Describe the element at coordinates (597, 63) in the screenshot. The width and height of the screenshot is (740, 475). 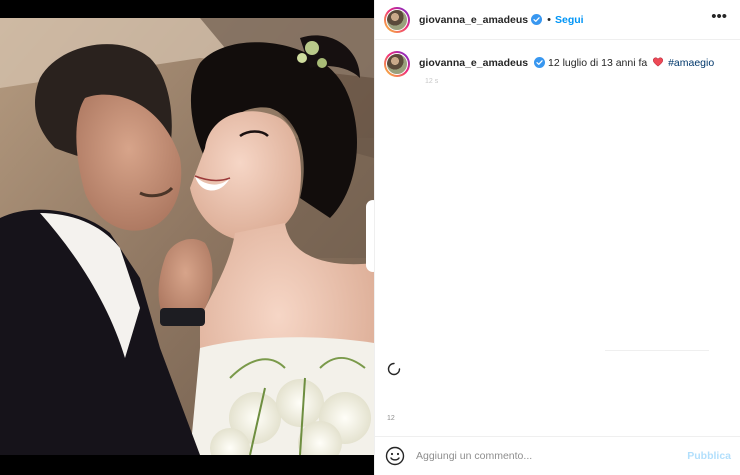
I see `caption-body: 12 luglio di 13 anni fa` at that location.